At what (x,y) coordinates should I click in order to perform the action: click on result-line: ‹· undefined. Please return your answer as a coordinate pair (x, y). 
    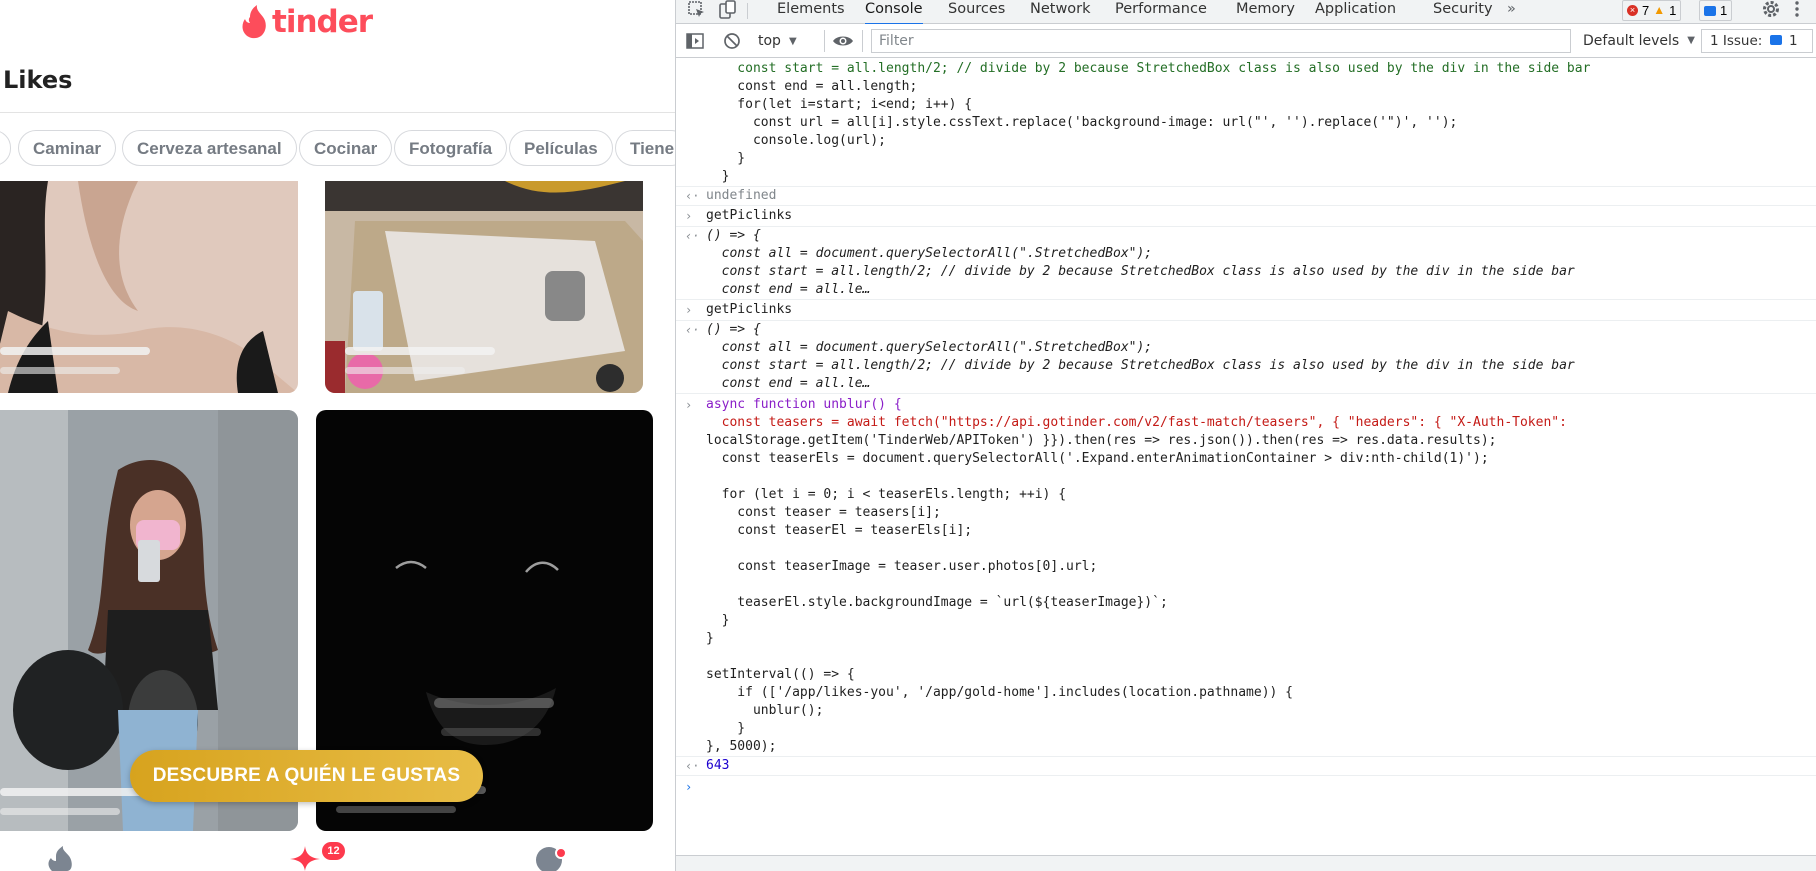
    Looking at the image, I should click on (1246, 196).